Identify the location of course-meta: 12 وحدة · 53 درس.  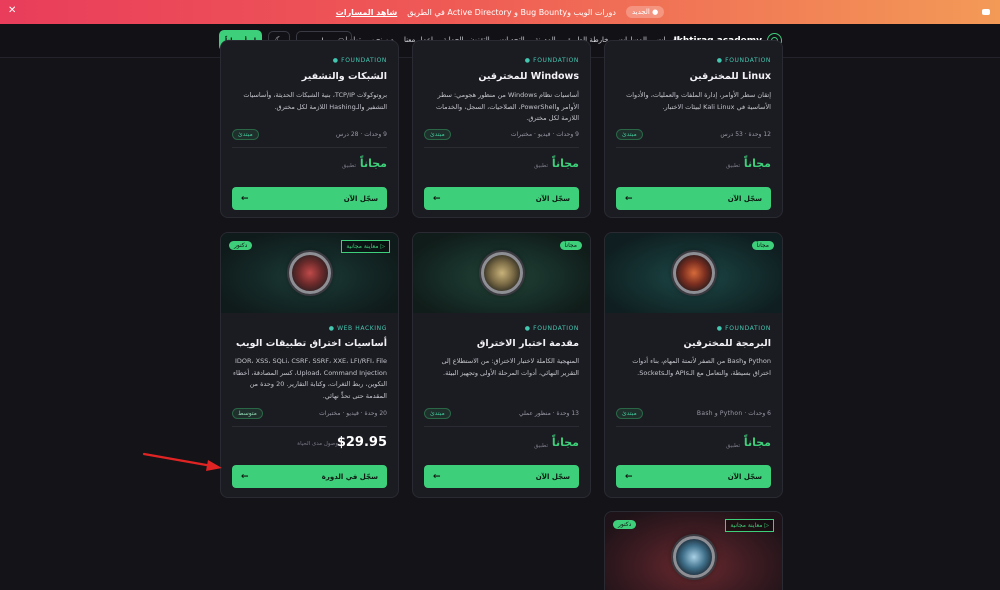
(745, 134).